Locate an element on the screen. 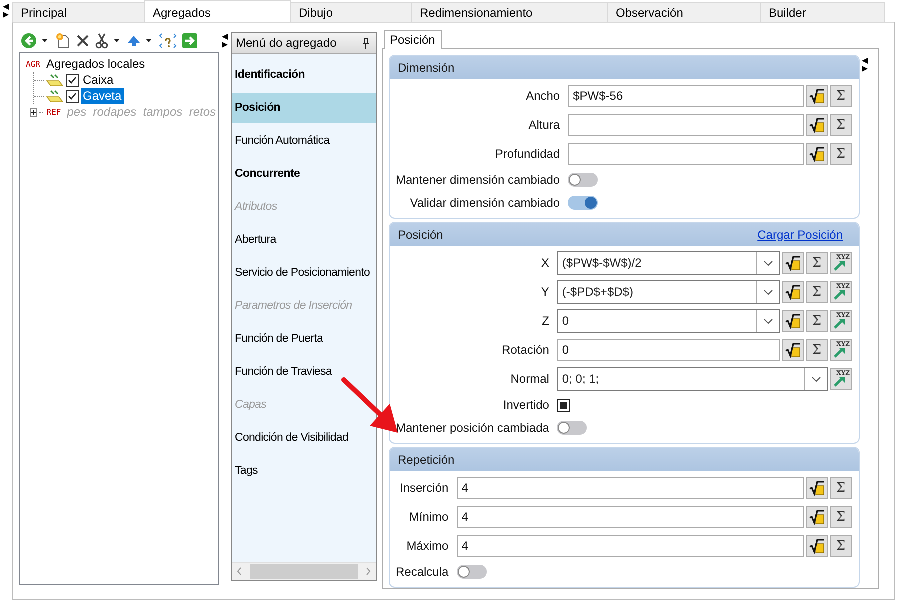  type-tag: AGR is located at coordinates (33, 64).